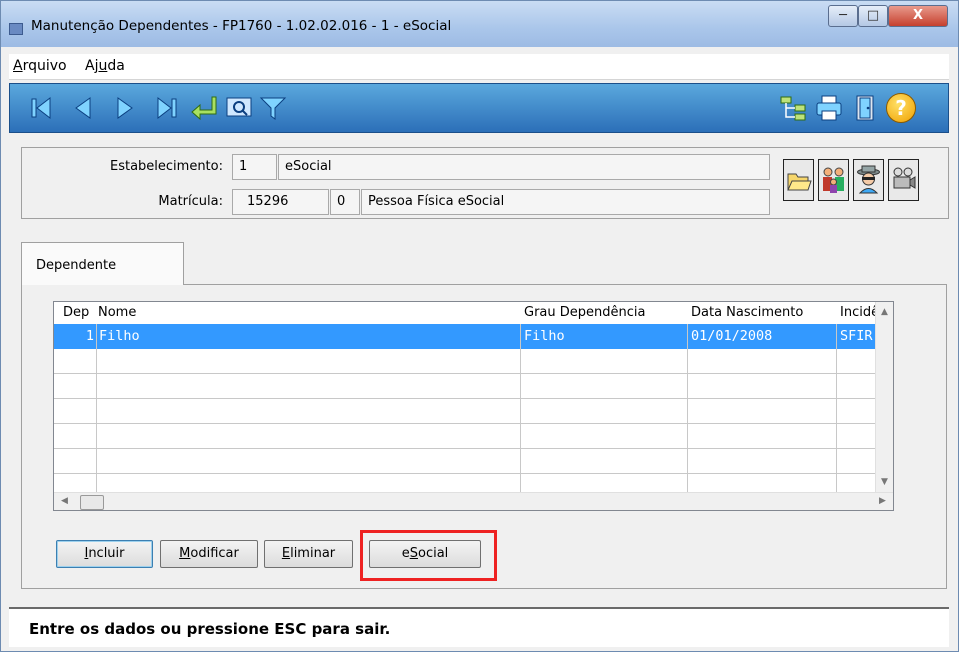 Image resolution: width=959 pixels, height=652 pixels. I want to click on cell-data: 01/01/2008, so click(732, 336).